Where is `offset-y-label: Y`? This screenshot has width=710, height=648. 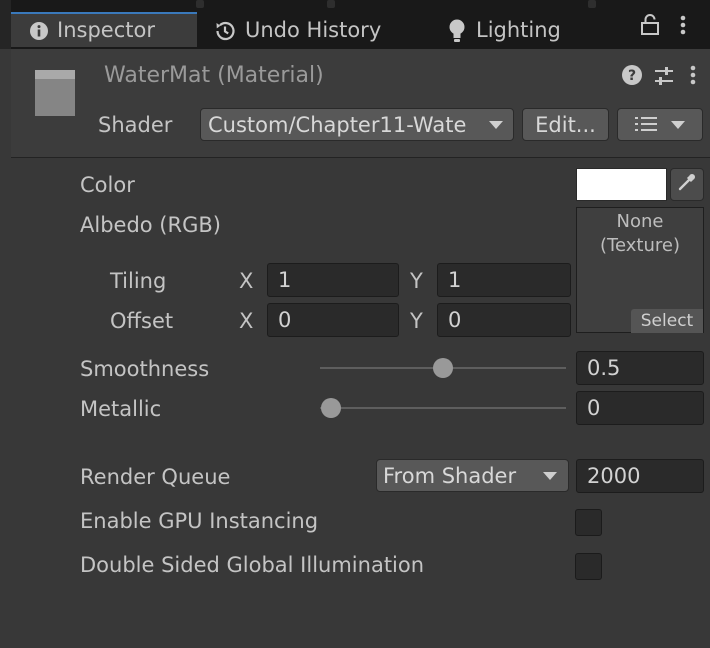
offset-y-label: Y is located at coordinates (416, 321).